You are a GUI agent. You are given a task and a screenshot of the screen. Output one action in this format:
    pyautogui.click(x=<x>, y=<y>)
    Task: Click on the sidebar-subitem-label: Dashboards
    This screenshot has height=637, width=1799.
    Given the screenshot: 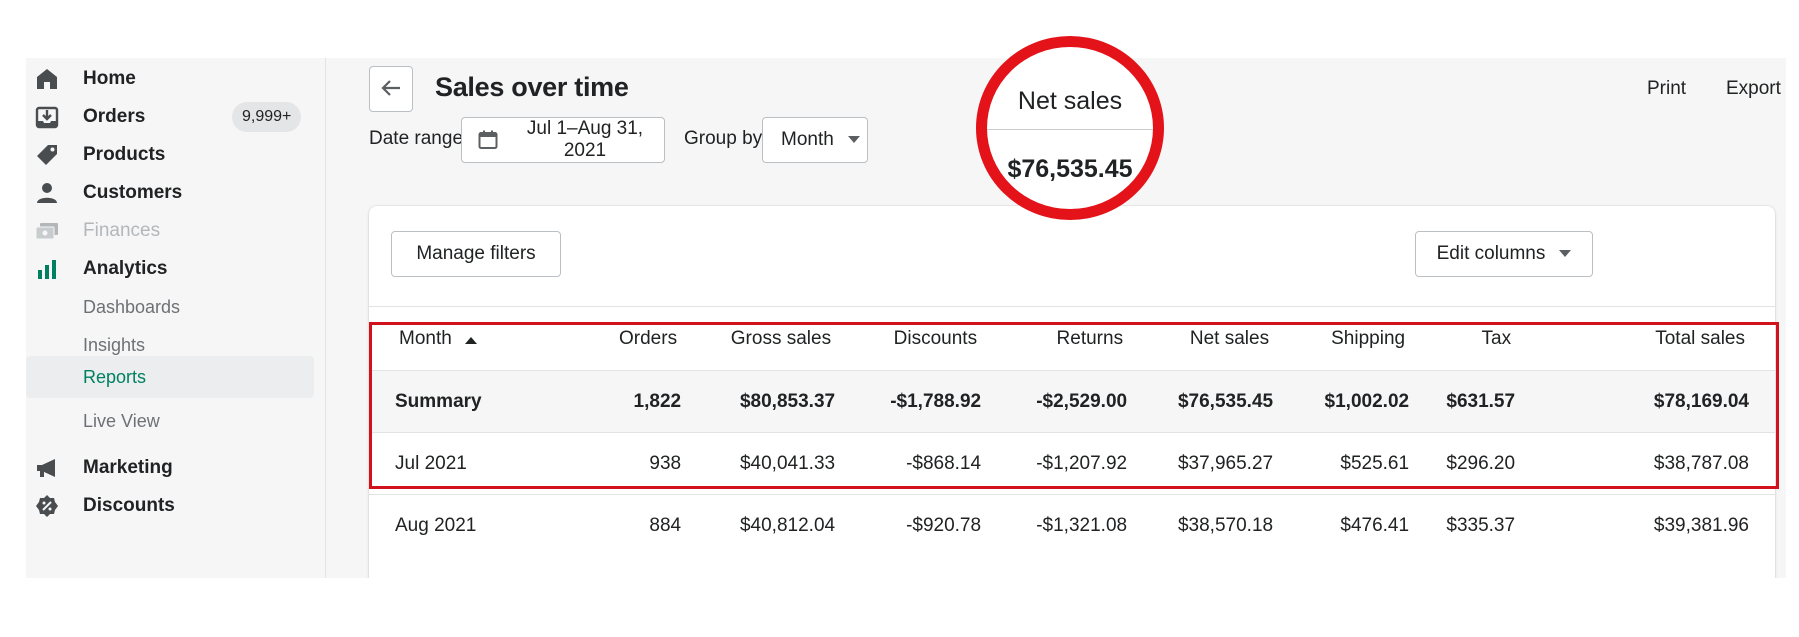 What is the action you would take?
    pyautogui.click(x=132, y=306)
    